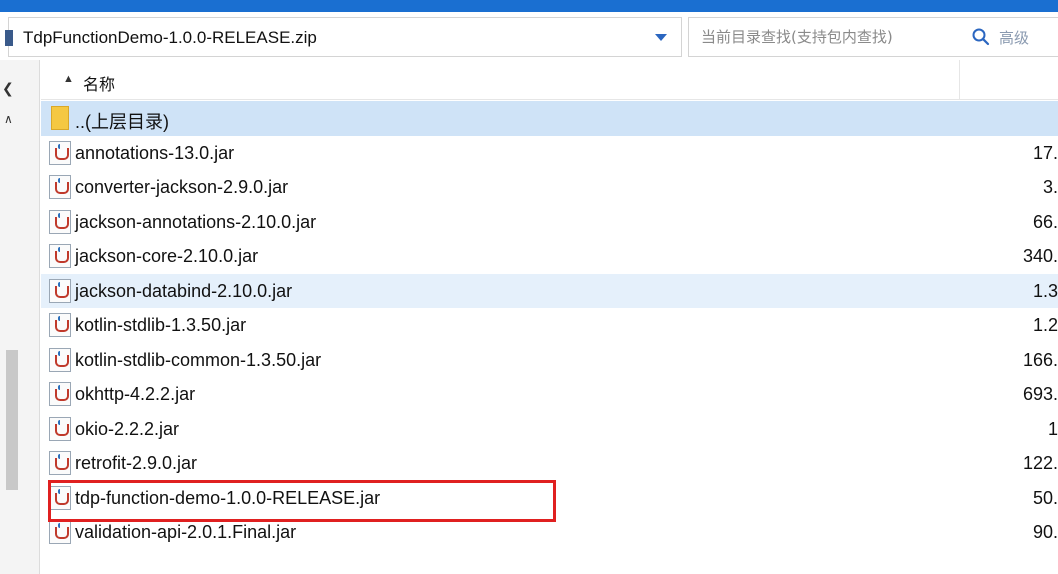 This screenshot has width=1058, height=574. What do you see at coordinates (1045, 290) in the screenshot?
I see `file-size: 1.3` at bounding box center [1045, 290].